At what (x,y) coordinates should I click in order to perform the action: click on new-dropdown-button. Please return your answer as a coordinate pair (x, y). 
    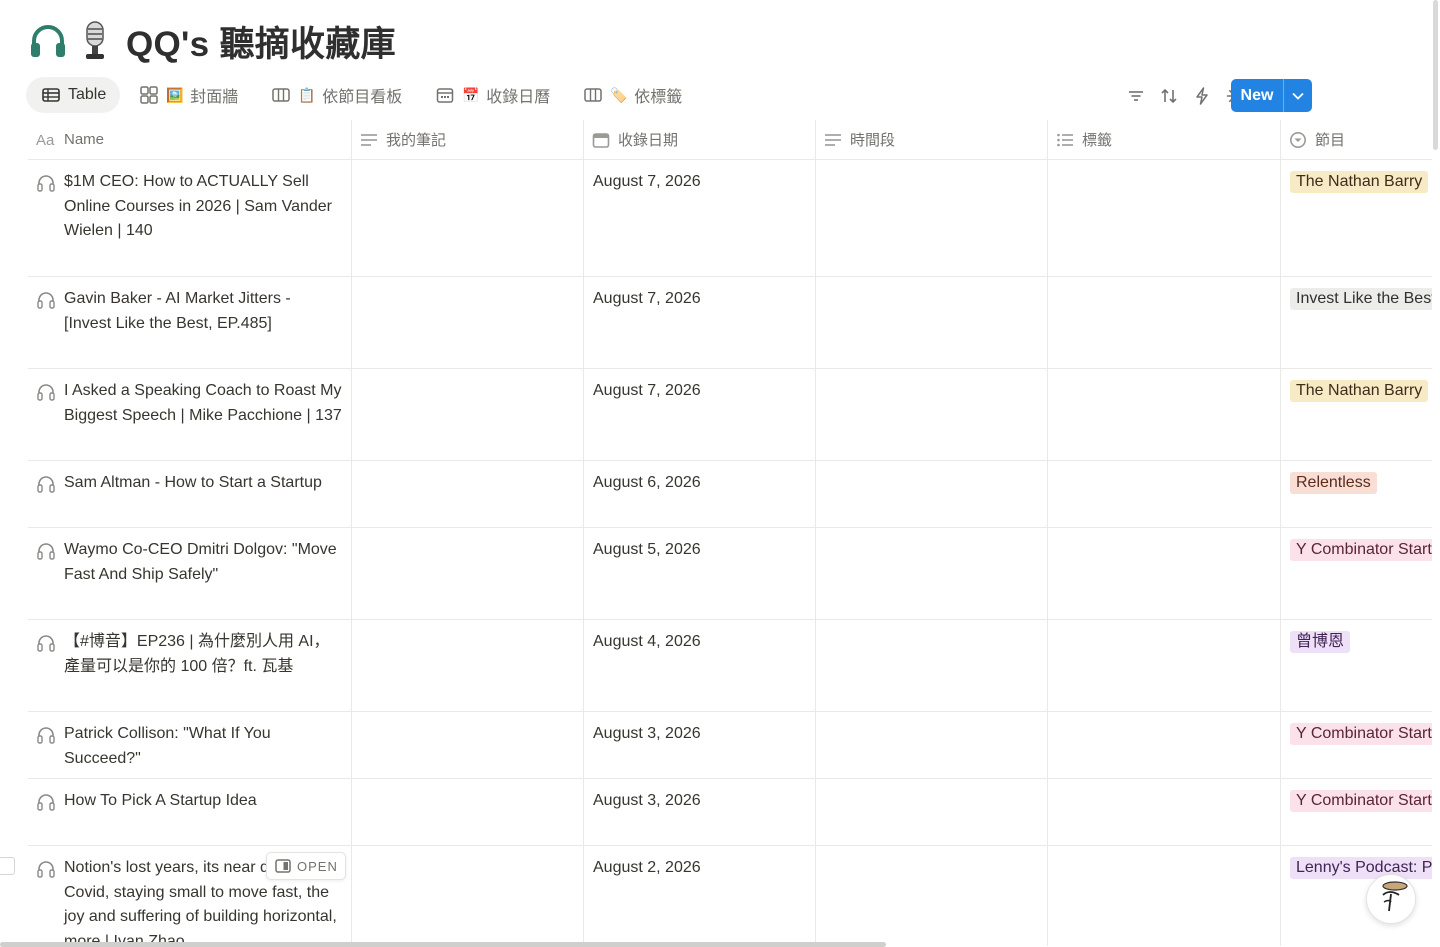
    Looking at the image, I should click on (1297, 95).